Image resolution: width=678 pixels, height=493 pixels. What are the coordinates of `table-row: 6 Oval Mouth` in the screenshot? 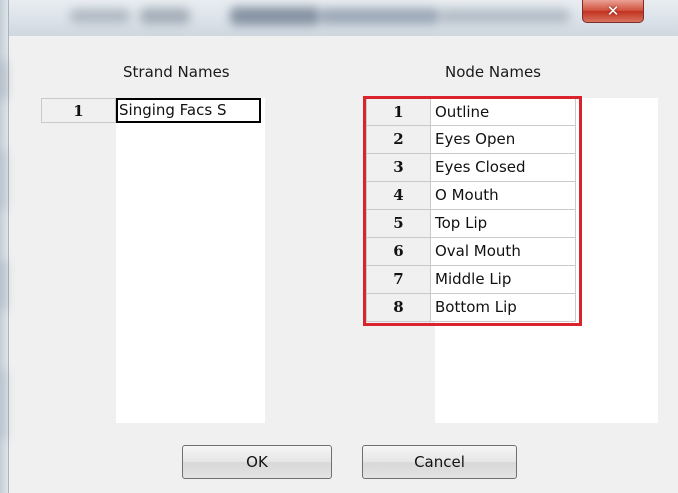 It's located at (471, 252).